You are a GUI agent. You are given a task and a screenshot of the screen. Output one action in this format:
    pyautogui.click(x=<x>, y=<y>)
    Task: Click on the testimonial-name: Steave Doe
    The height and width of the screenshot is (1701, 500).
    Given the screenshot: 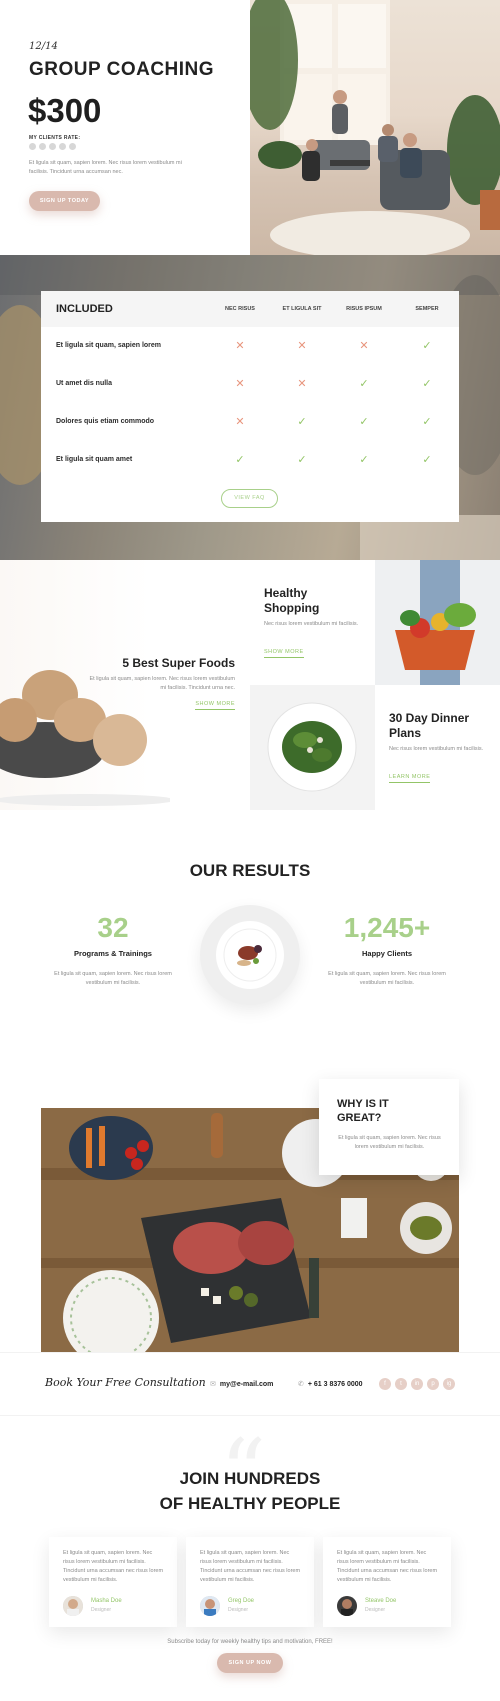 What is the action you would take?
    pyautogui.click(x=381, y=1601)
    